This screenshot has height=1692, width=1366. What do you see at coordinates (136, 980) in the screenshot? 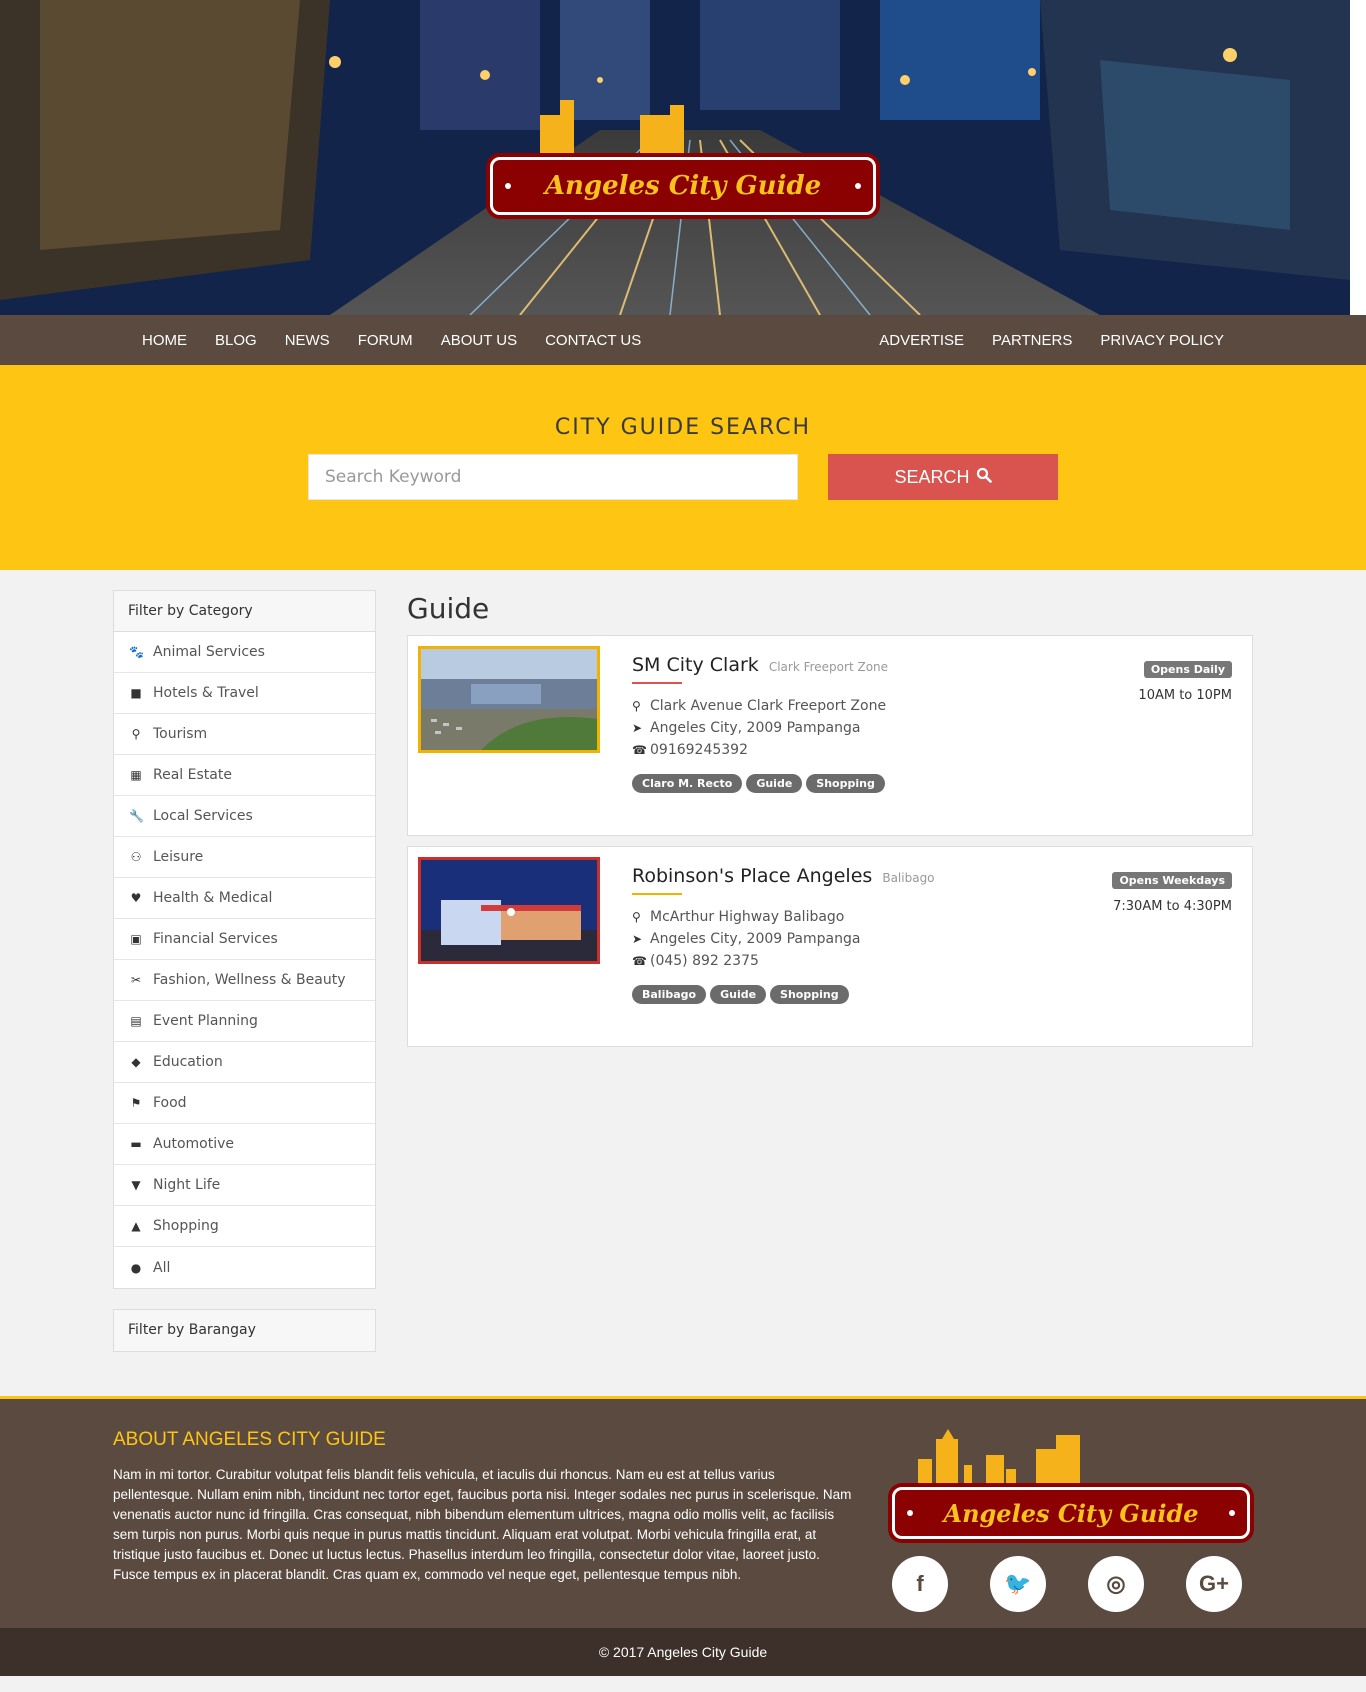
I see `scissors-icon: ✂` at bounding box center [136, 980].